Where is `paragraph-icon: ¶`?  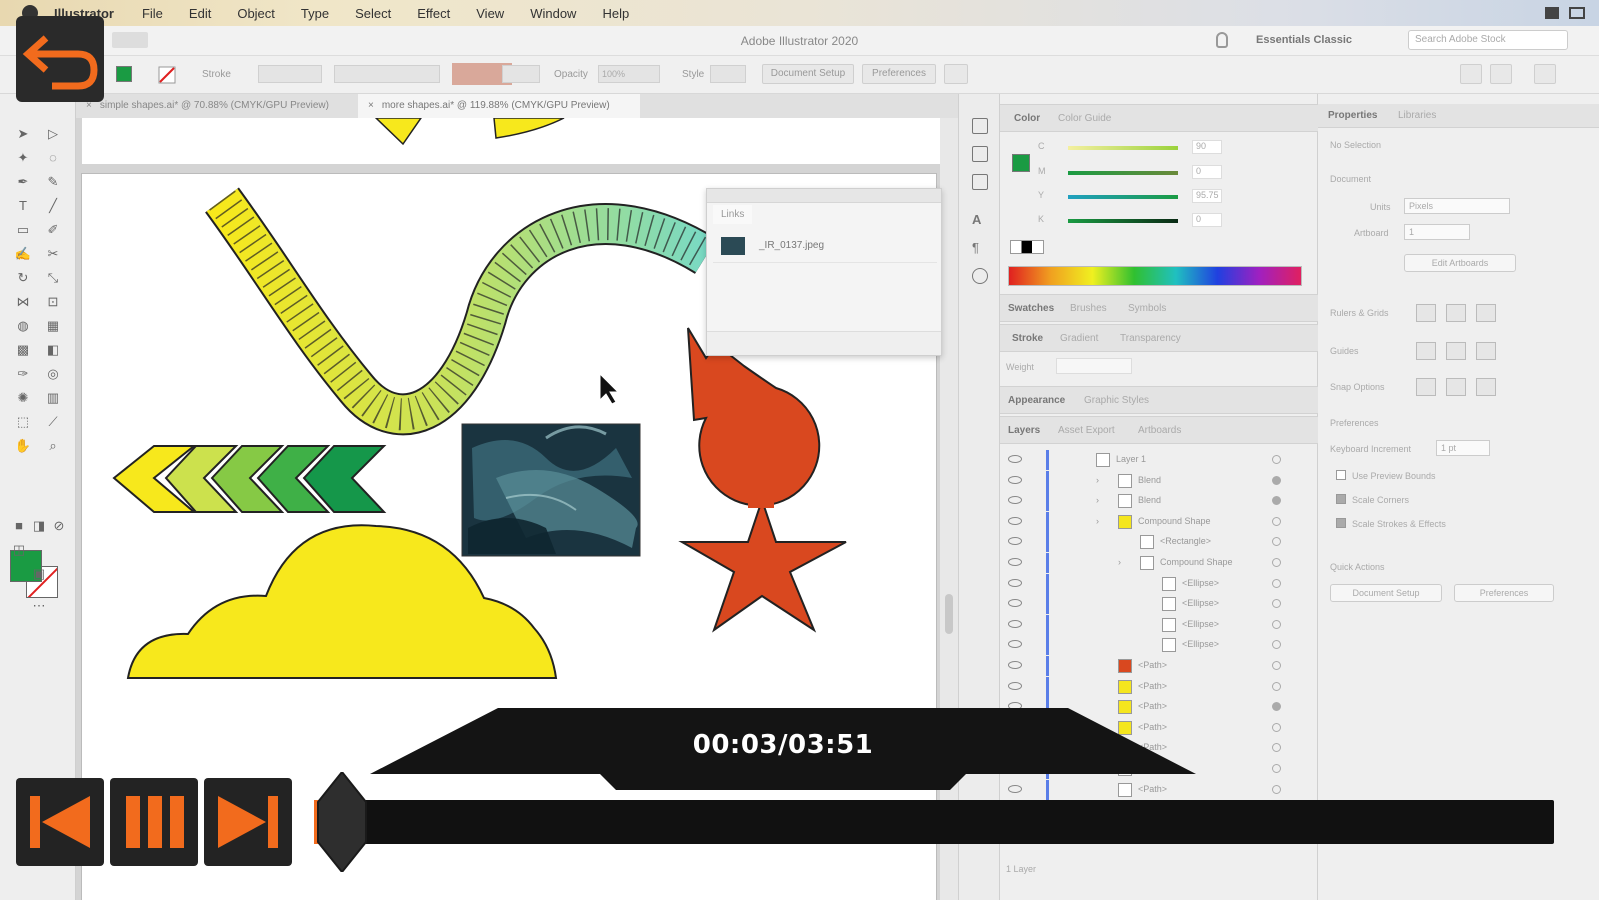 paragraph-icon: ¶ is located at coordinates (980, 248).